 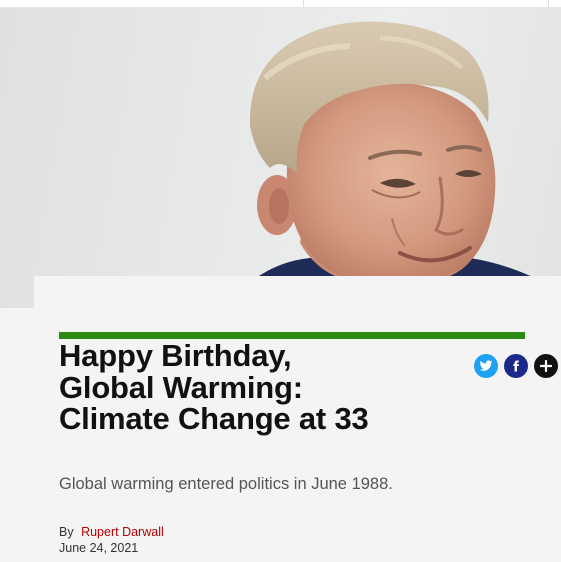 What do you see at coordinates (122, 532) in the screenshot?
I see `author-link: Rupert Darwall` at bounding box center [122, 532].